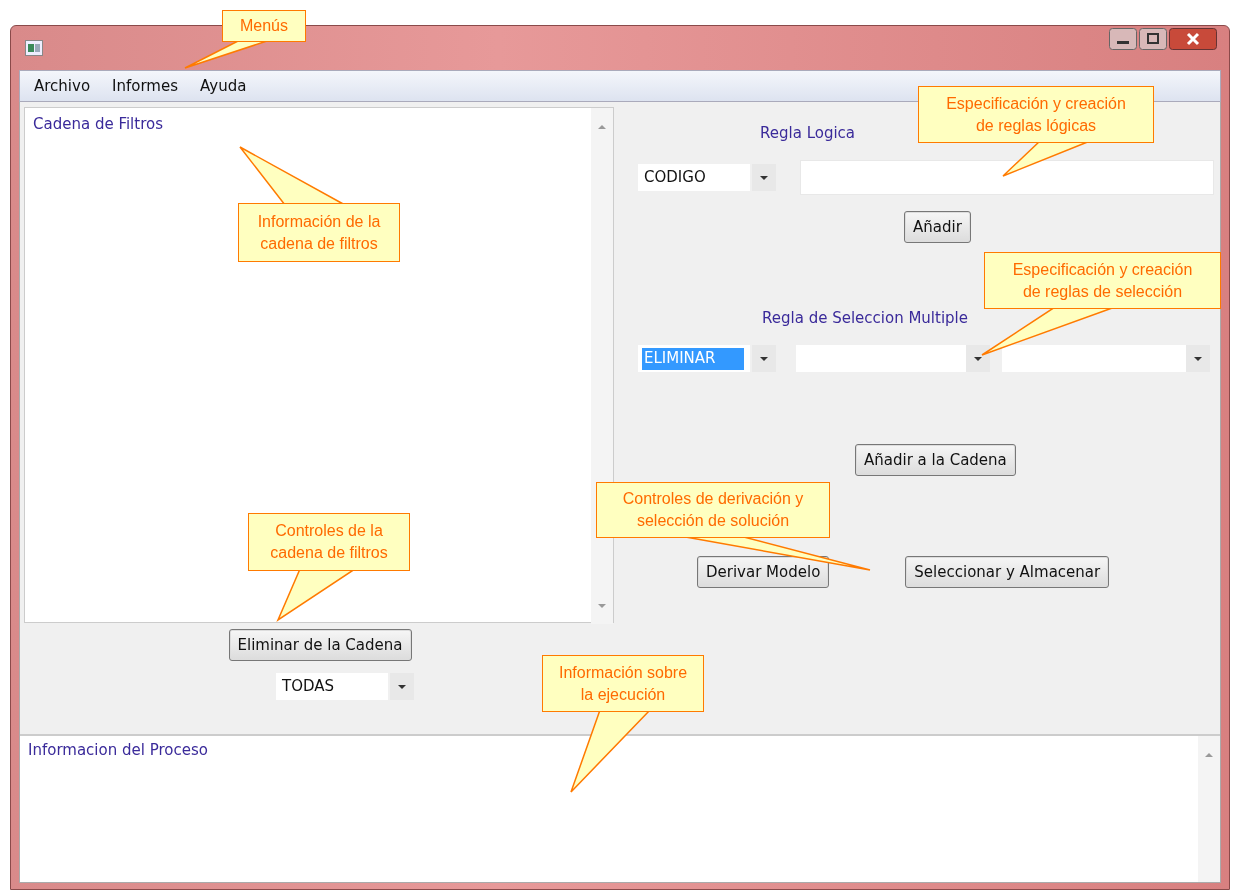 Image resolution: width=1238 pixels, height=895 pixels. What do you see at coordinates (62, 86) in the screenshot?
I see `menu-item: Archivo` at bounding box center [62, 86].